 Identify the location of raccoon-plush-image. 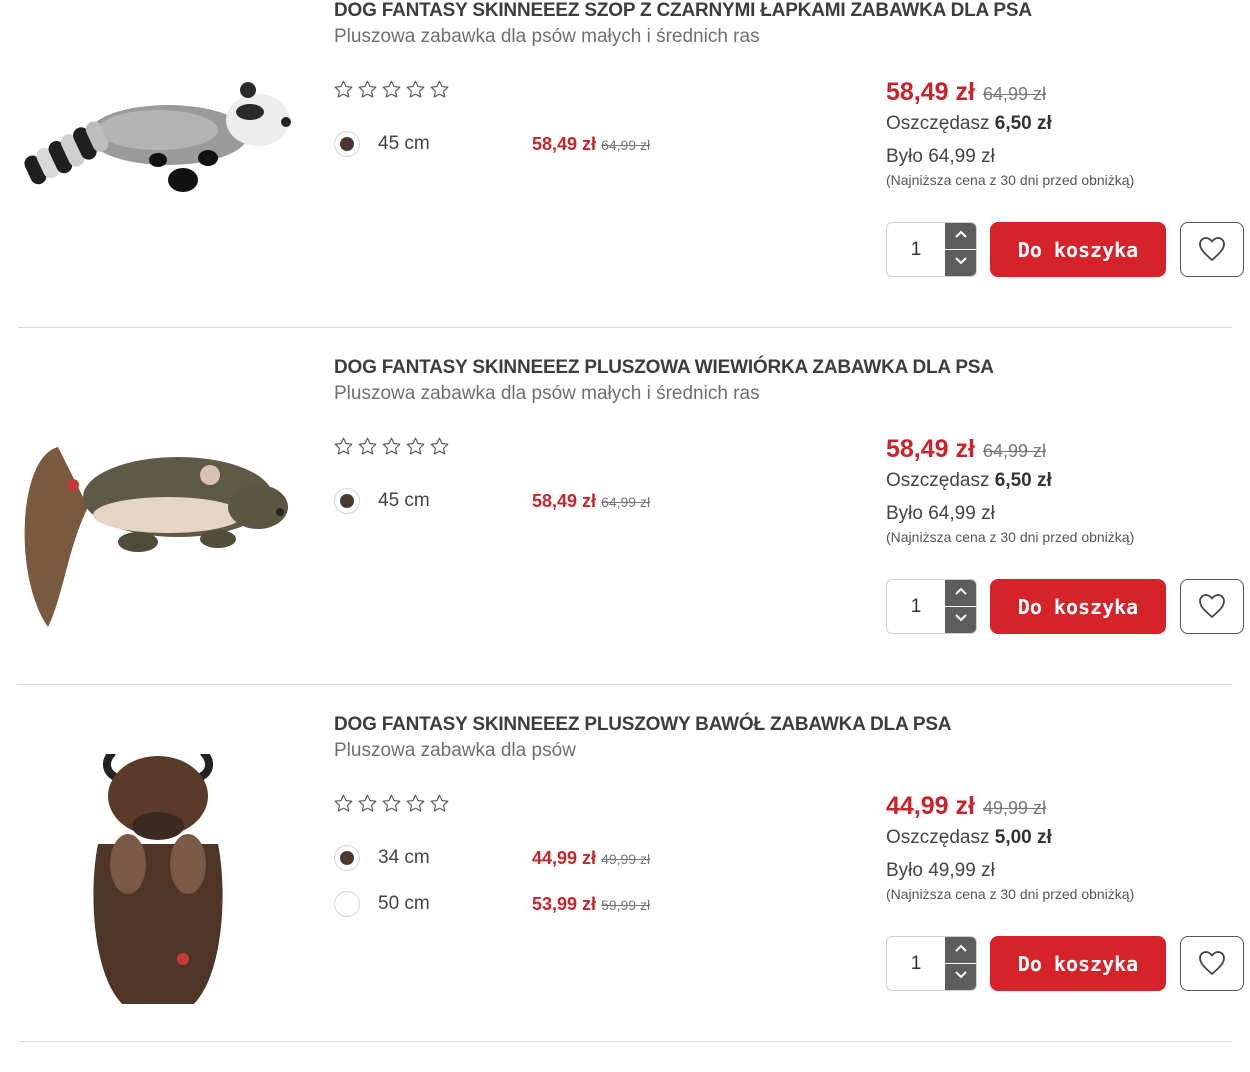
(155, 188).